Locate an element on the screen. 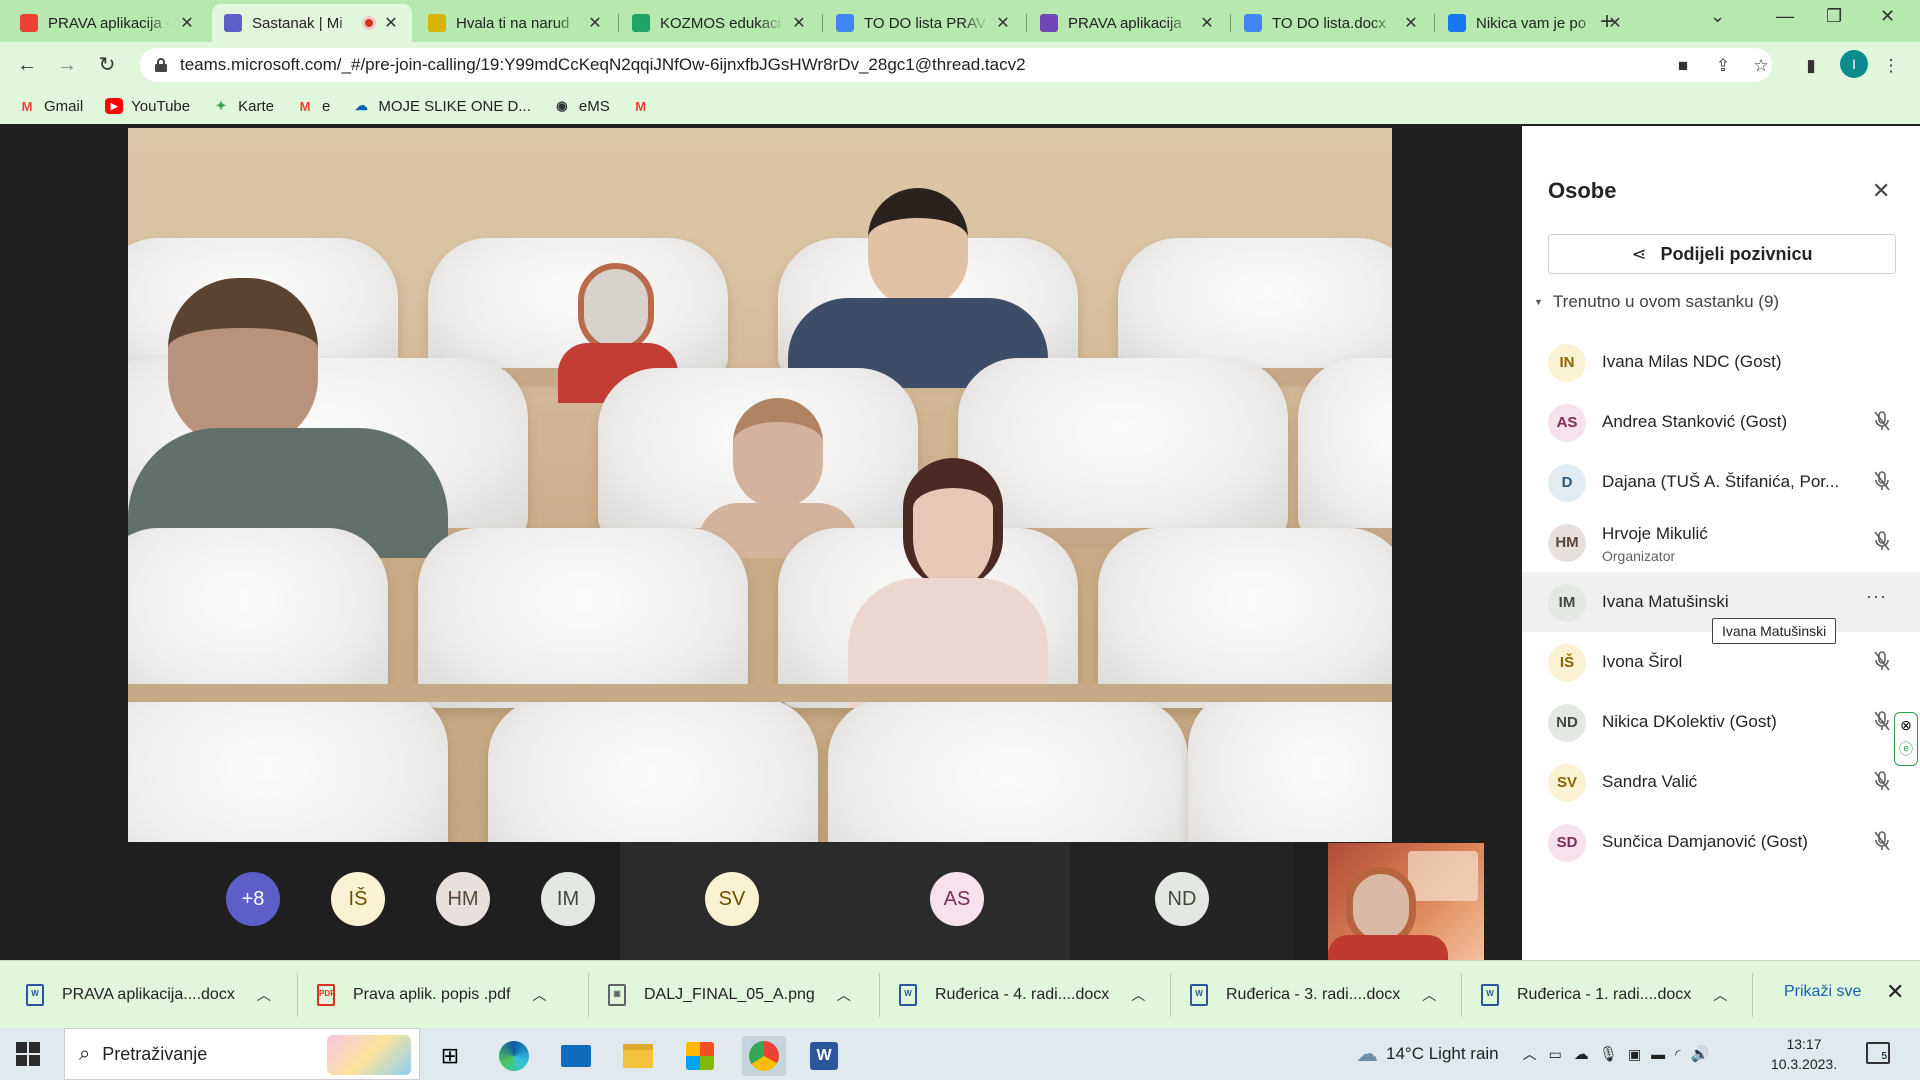 The image size is (1920, 1080). bookmark-item: ✦ Karte is located at coordinates (243, 106).